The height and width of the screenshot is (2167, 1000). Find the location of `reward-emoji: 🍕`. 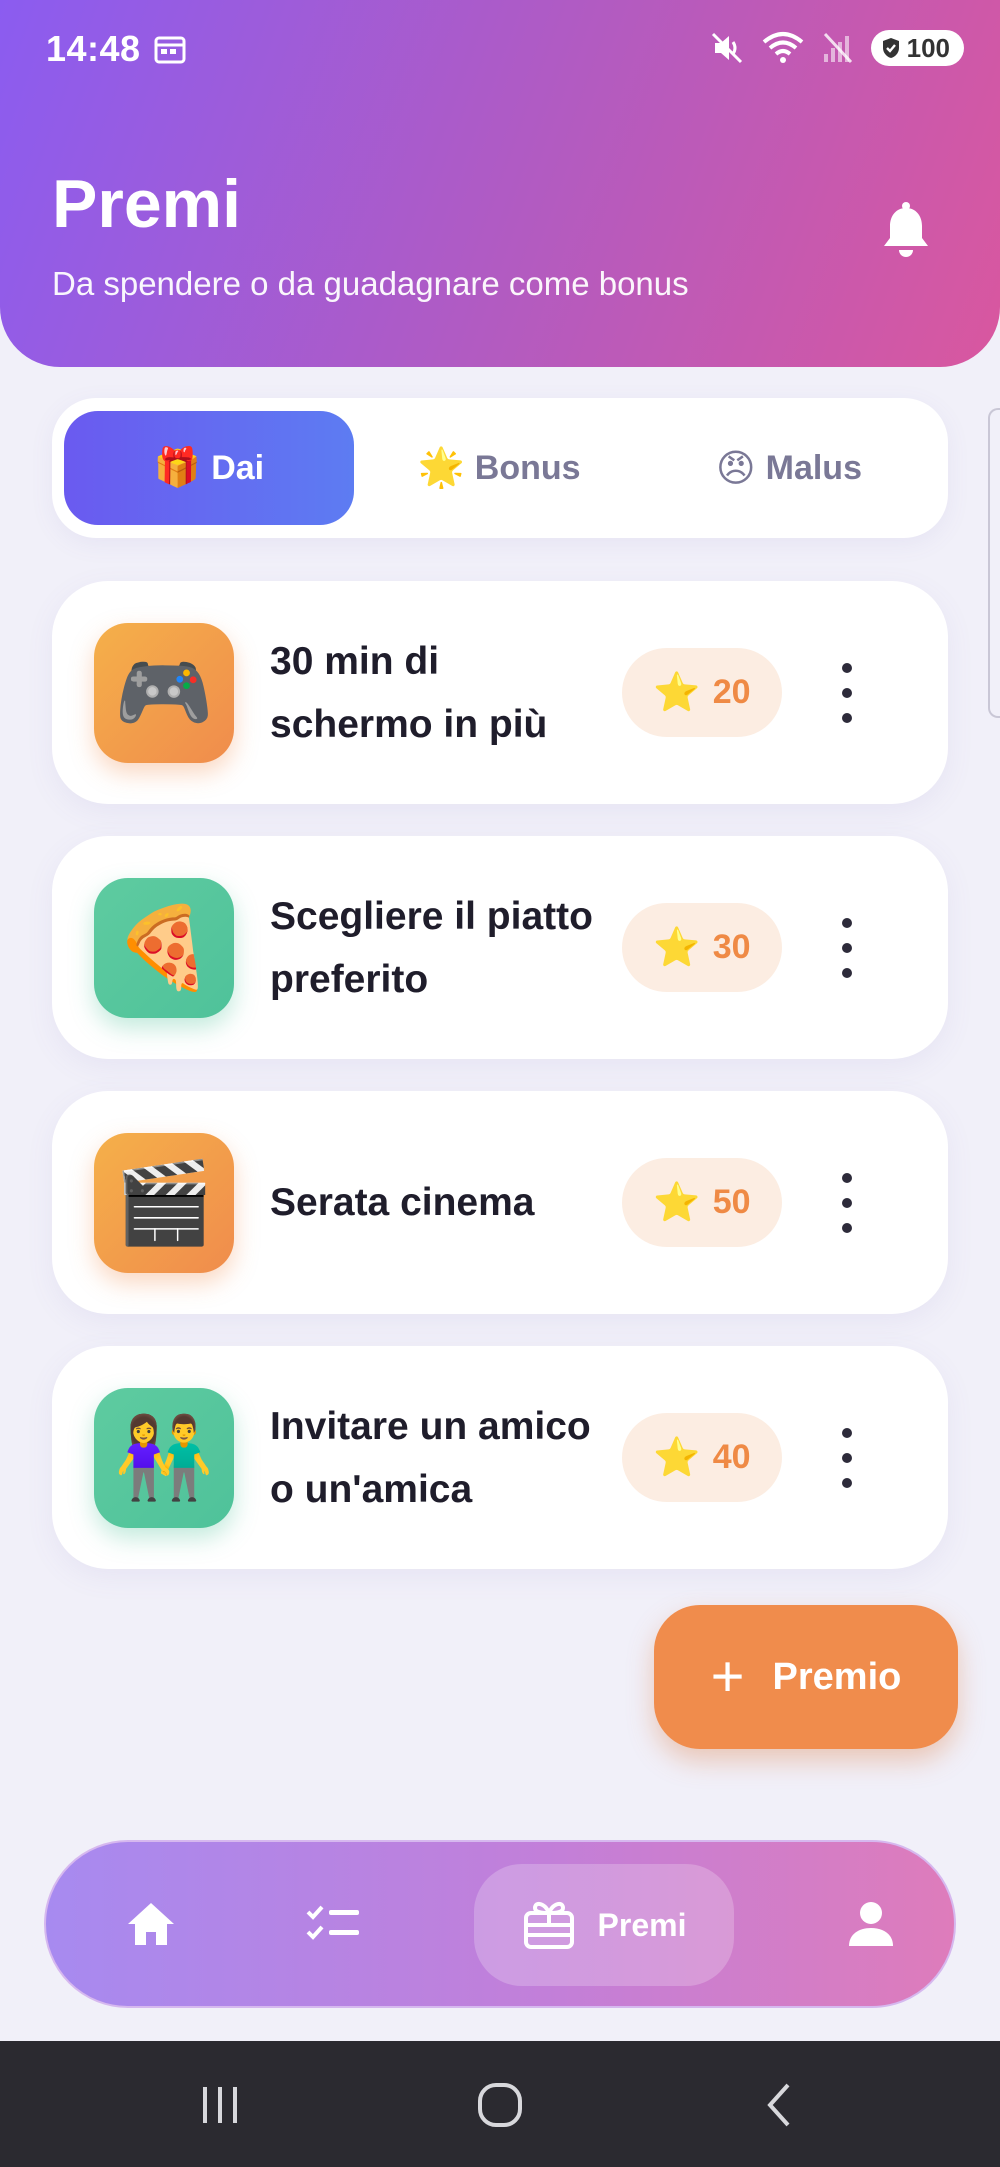

reward-emoji: 🍕 is located at coordinates (164, 947).